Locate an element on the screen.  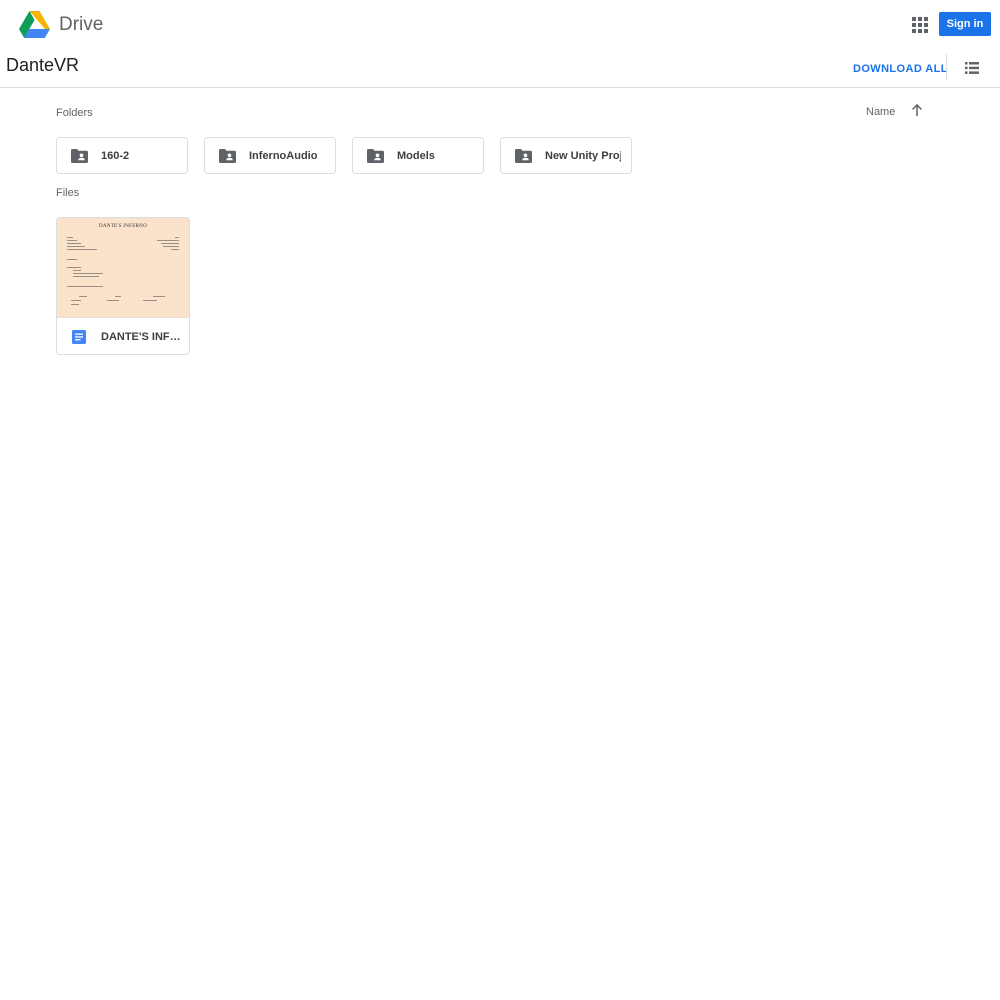
folder-card: Models is located at coordinates (418, 155).